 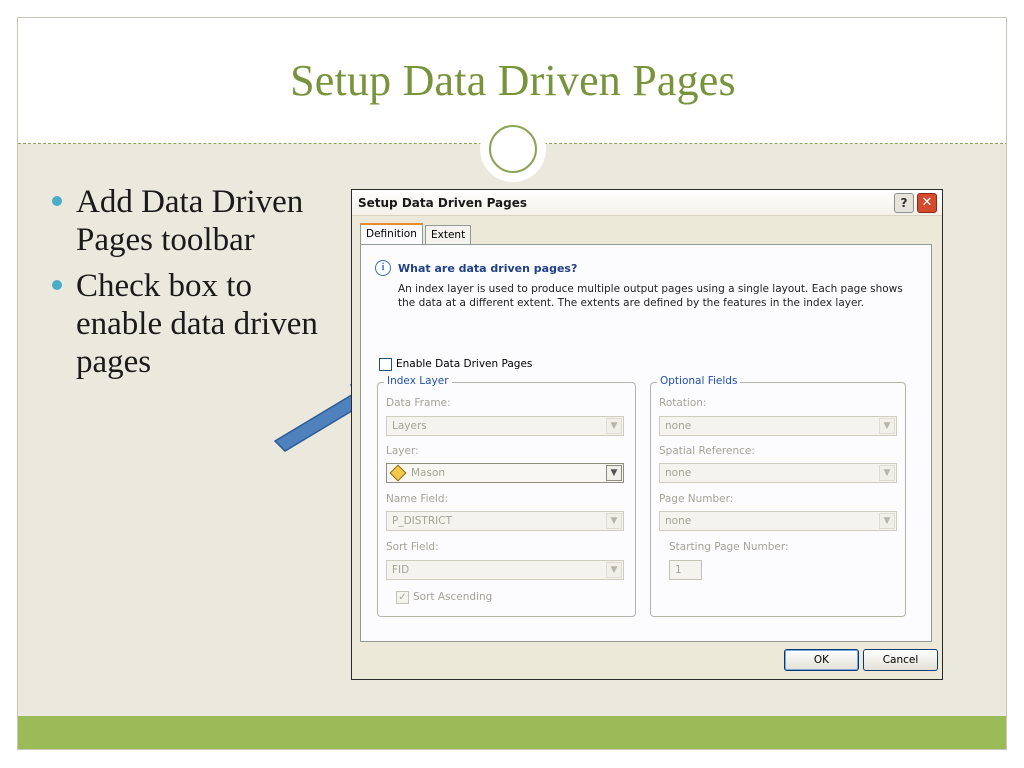 What do you see at coordinates (505, 570) in the screenshot?
I see `sort-field-select: FID ▼` at bounding box center [505, 570].